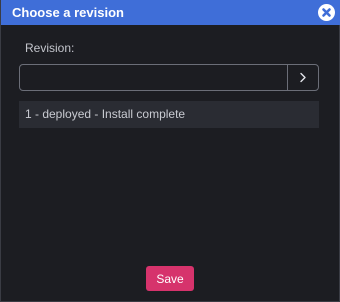 The width and height of the screenshot is (340, 302). What do you see at coordinates (68, 12) in the screenshot?
I see `dialog-title: Choose a revision` at bounding box center [68, 12].